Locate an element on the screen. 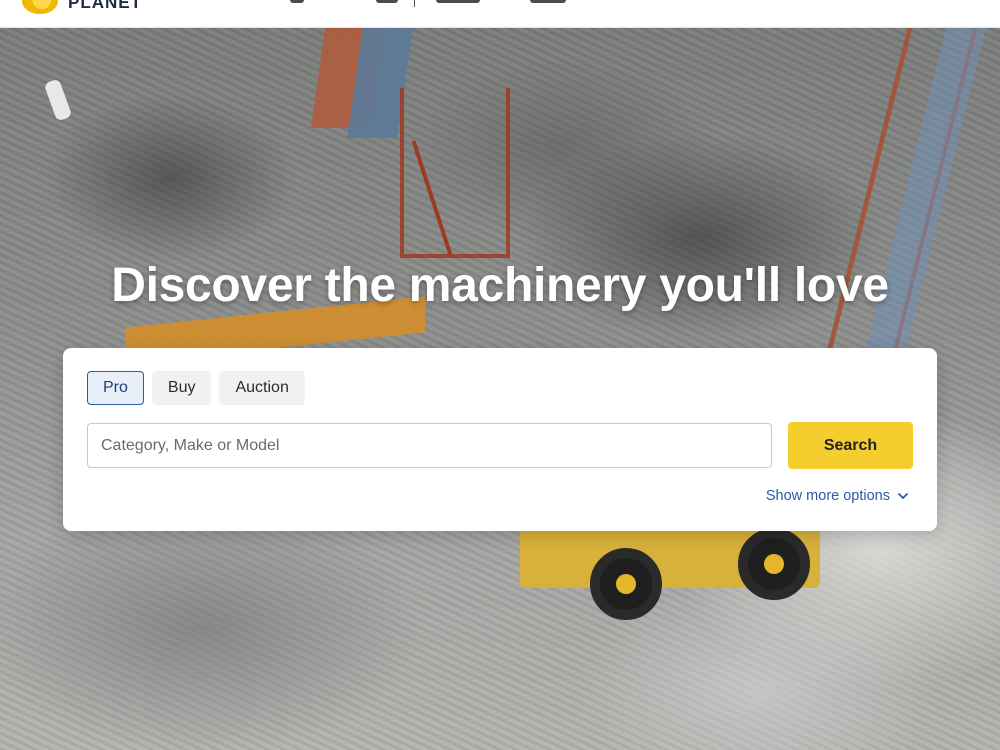 This screenshot has width=1000, height=750. hero-headline: Discover the machinery you'll love is located at coordinates (500, 285).